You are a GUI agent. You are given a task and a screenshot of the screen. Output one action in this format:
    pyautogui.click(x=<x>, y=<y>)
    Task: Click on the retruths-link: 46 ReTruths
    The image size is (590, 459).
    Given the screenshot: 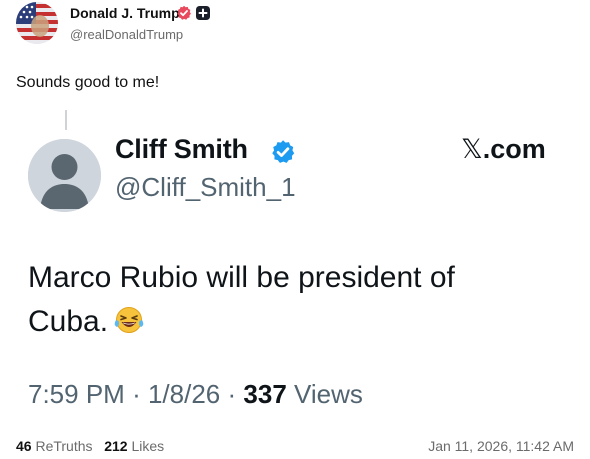 What is the action you would take?
    pyautogui.click(x=54, y=446)
    